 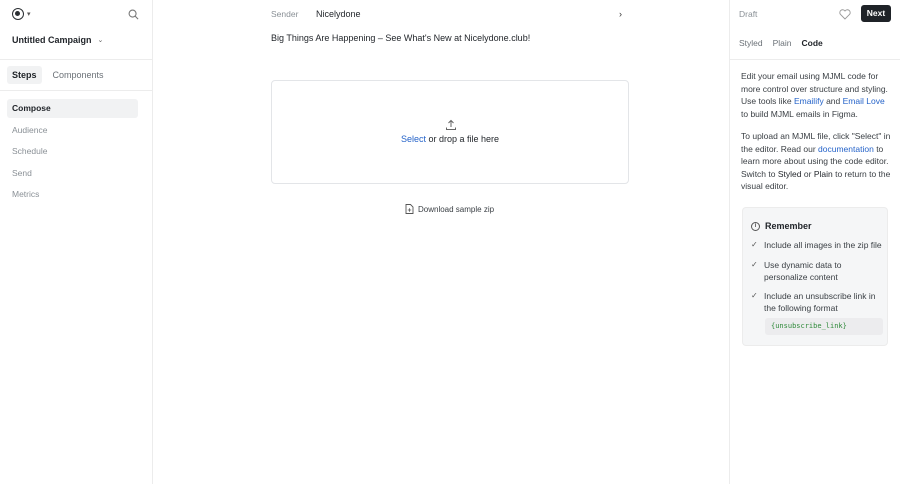 I want to click on list-item: ✓ Include all images in the zip file, so click(x=818, y=245).